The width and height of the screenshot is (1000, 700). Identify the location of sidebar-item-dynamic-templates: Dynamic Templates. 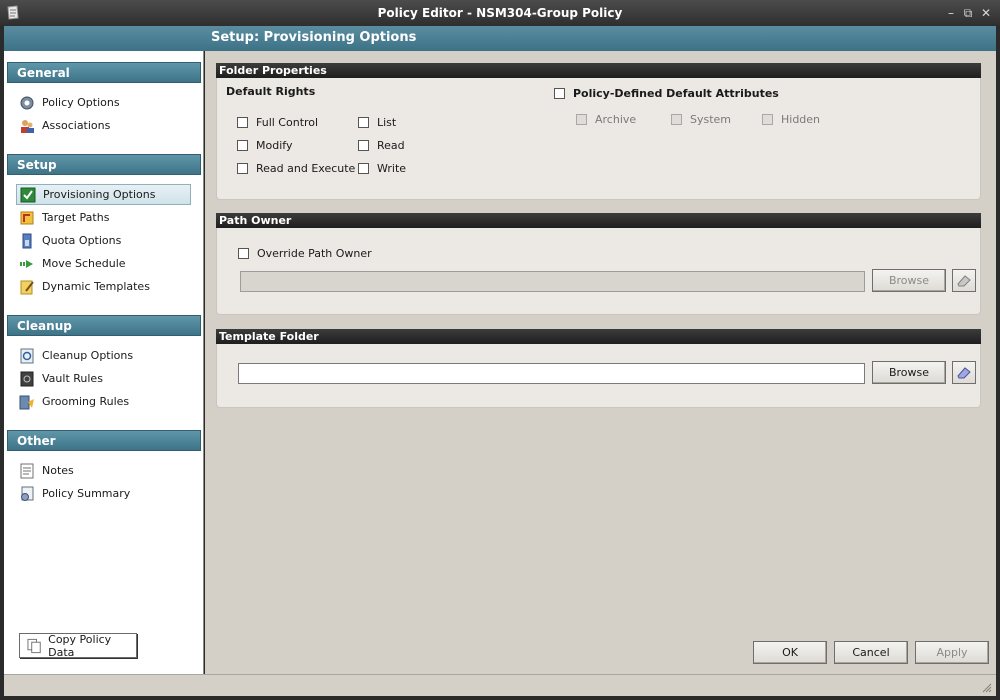
(103, 286).